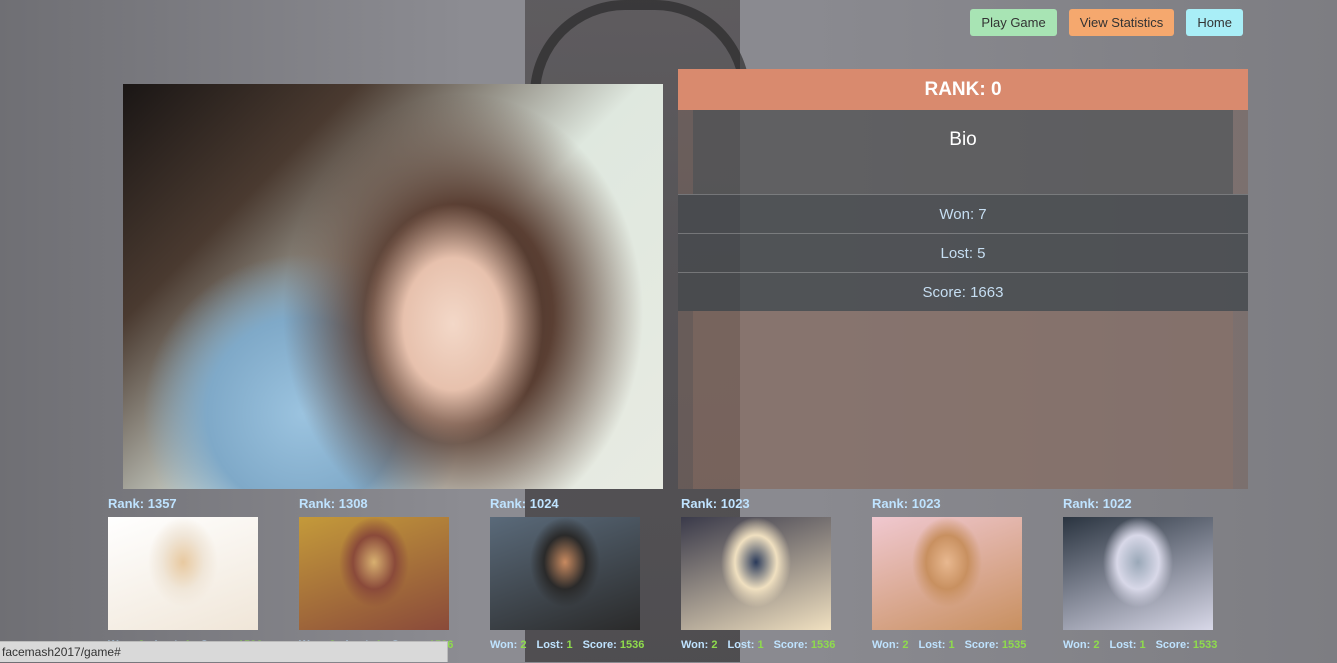 The height and width of the screenshot is (663, 1337). I want to click on leaderboard-card: Rank: 1308Won: 2Lost: 1Score: 1536, so click(379, 573).